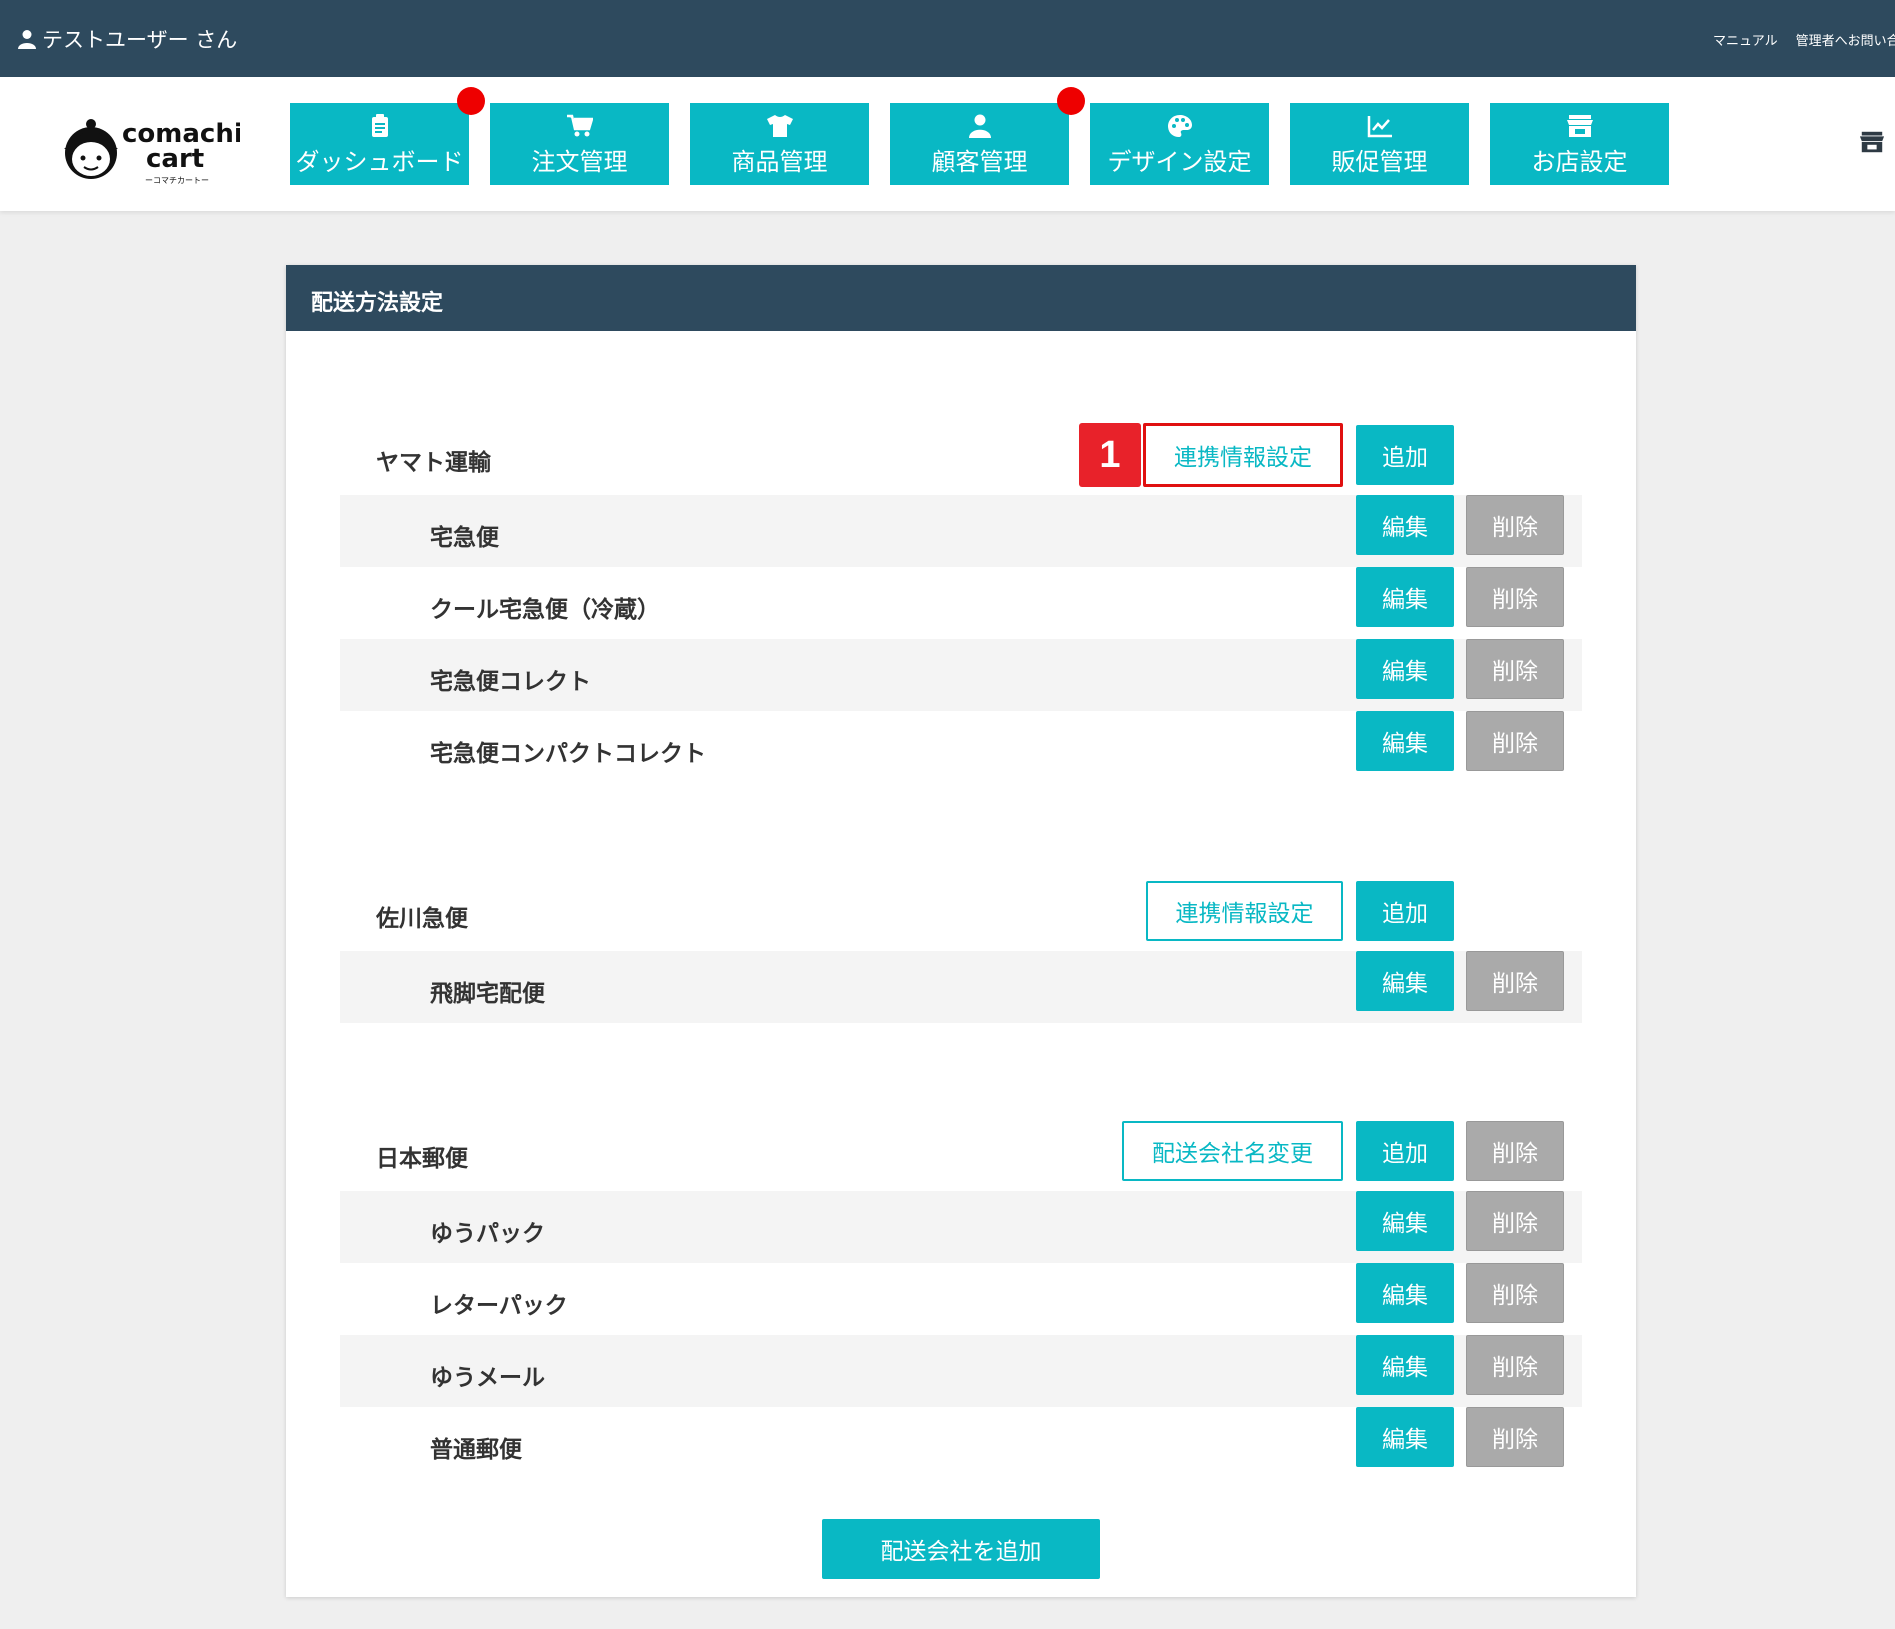 The height and width of the screenshot is (1629, 1895). Describe the element at coordinates (476, 1450) in the screenshot. I see `service-name: 普通郵便` at that location.